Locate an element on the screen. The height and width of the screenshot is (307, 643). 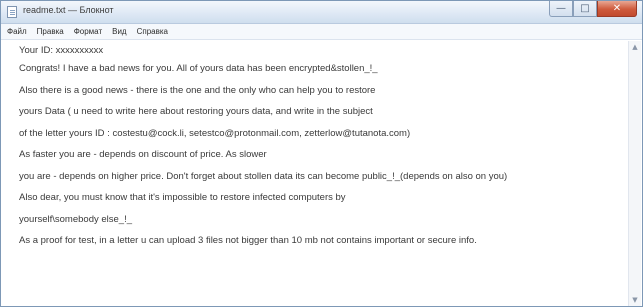
menu-file: Файл is located at coordinates (17, 31).